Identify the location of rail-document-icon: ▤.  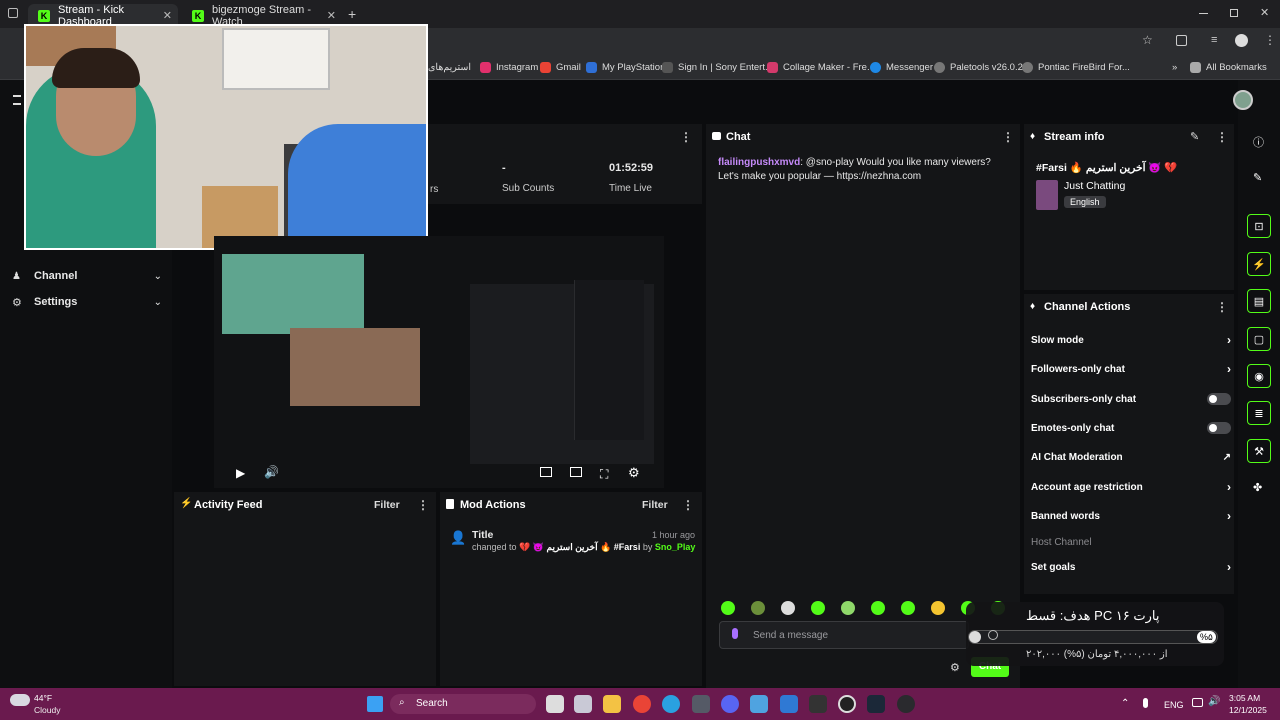
(1259, 301).